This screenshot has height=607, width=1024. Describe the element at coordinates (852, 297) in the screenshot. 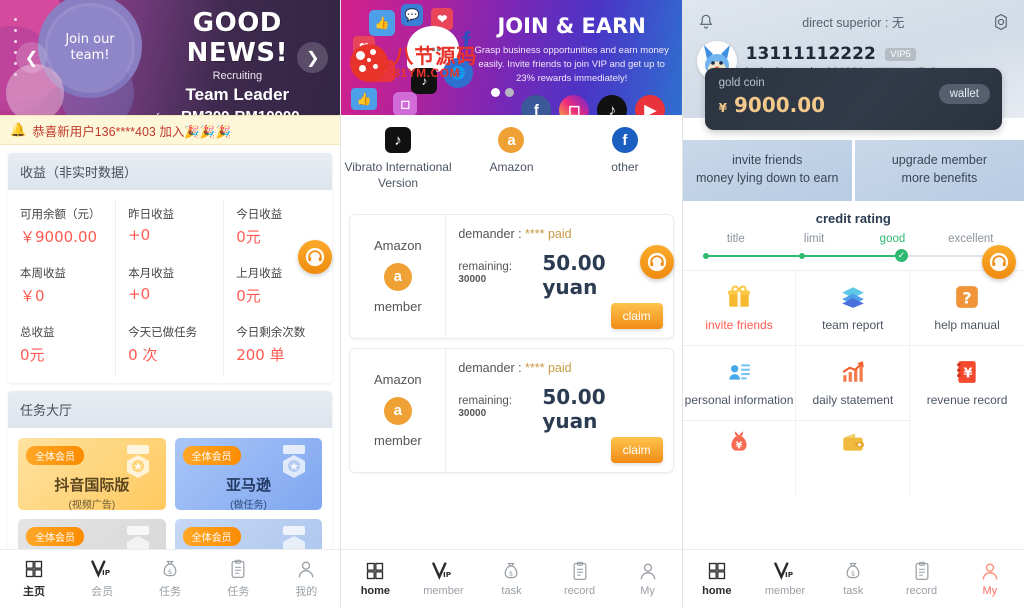

I see `layers-icon` at that location.